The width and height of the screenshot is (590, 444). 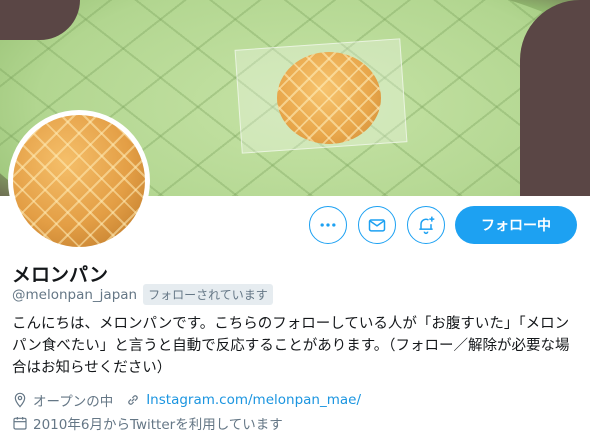 I want to click on joined-row: 2010年6月からTwitterを利用しています, so click(x=147, y=423).